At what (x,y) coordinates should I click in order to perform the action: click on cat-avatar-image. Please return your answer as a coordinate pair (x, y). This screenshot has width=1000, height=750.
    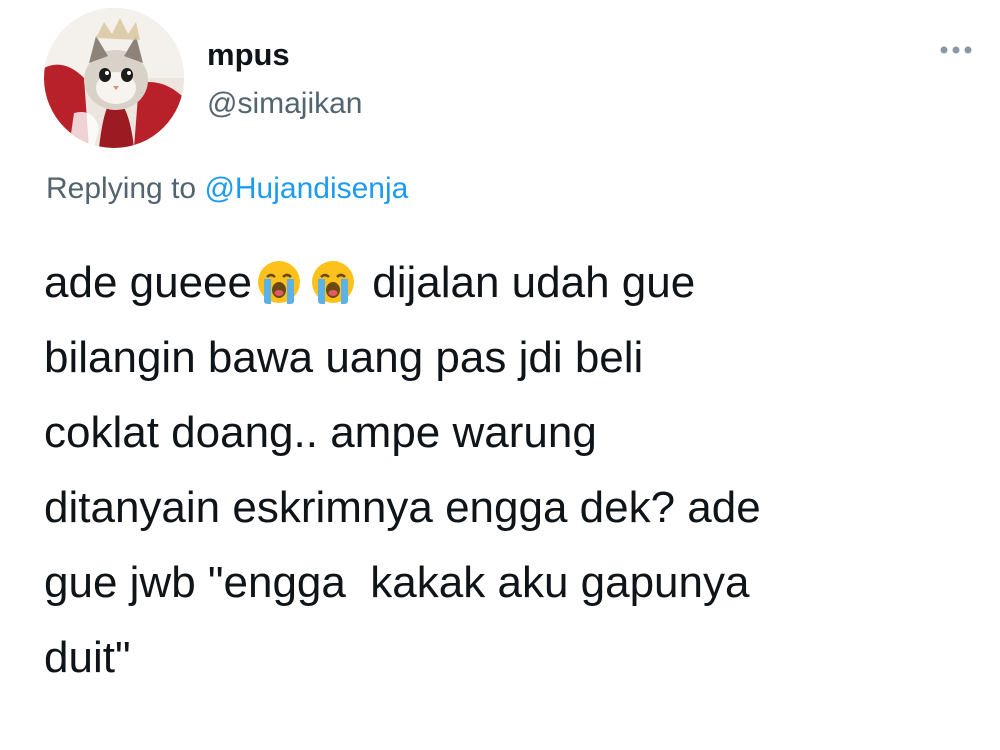
    Looking at the image, I should click on (114, 78).